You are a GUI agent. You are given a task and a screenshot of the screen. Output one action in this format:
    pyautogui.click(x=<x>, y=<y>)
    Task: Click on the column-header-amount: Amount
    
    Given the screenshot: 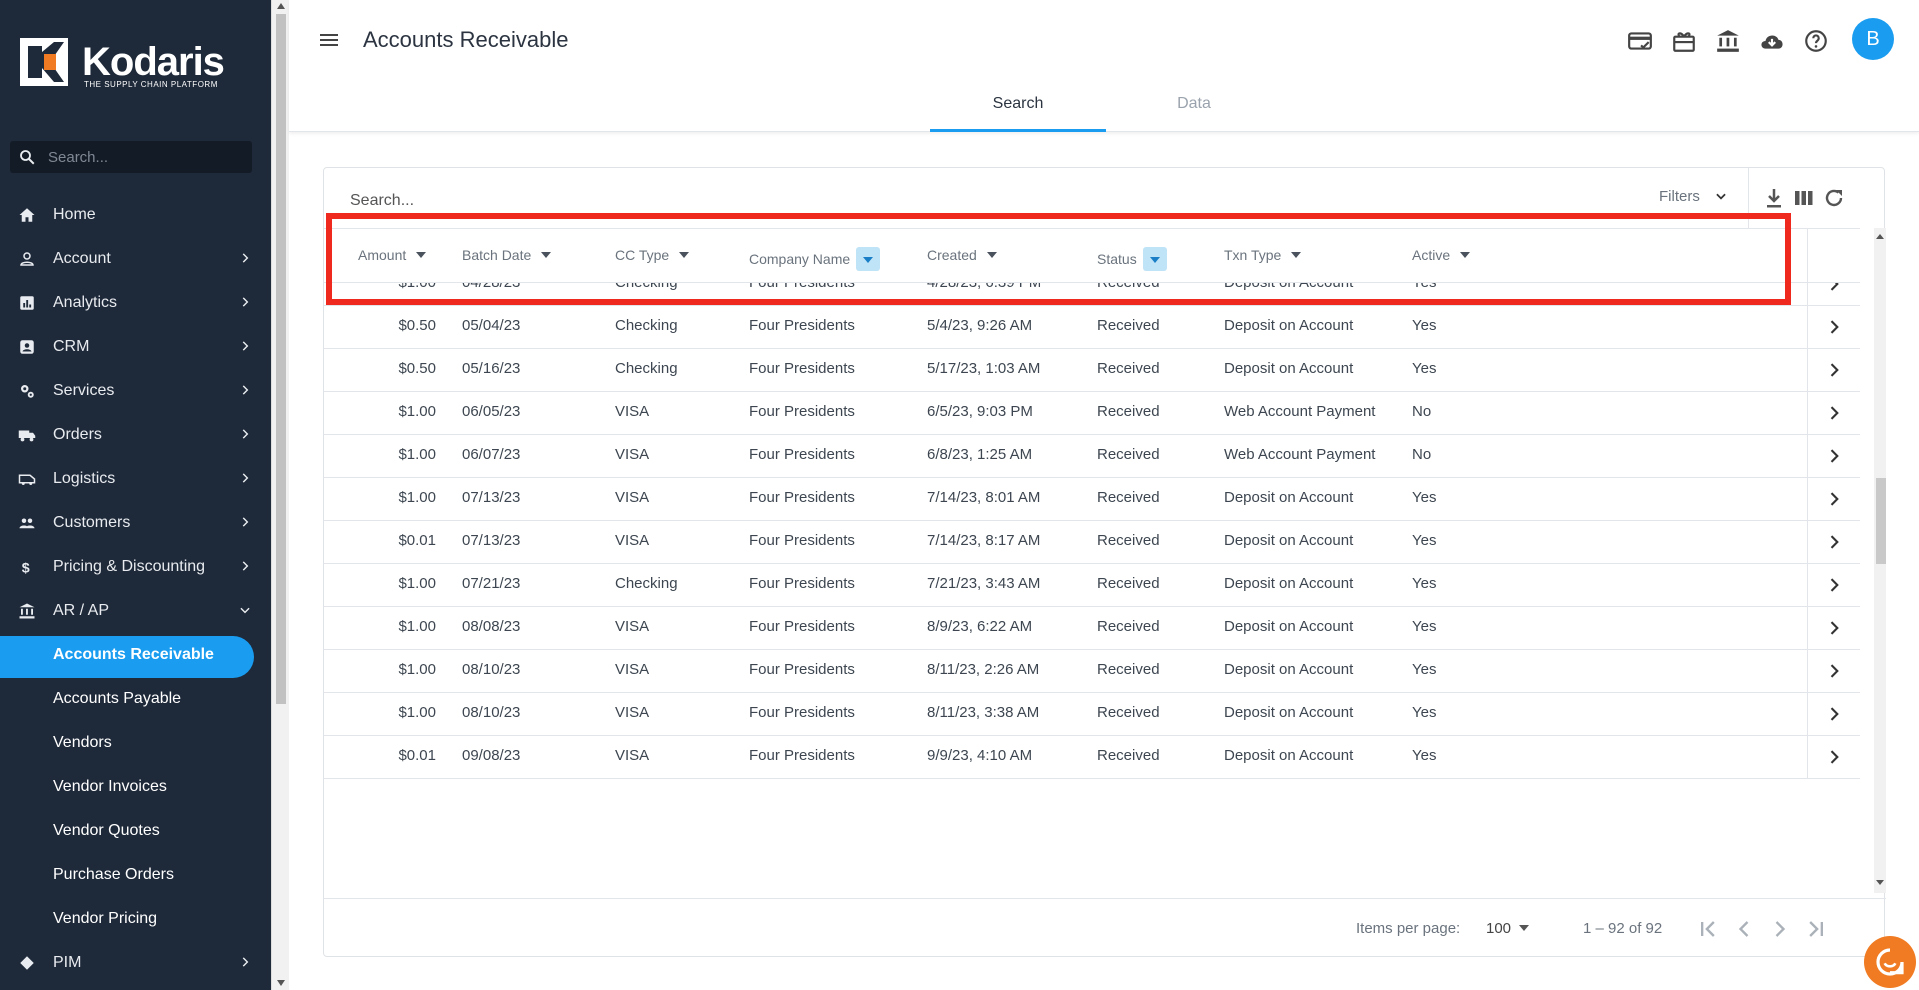 What is the action you would take?
    pyautogui.click(x=392, y=255)
    